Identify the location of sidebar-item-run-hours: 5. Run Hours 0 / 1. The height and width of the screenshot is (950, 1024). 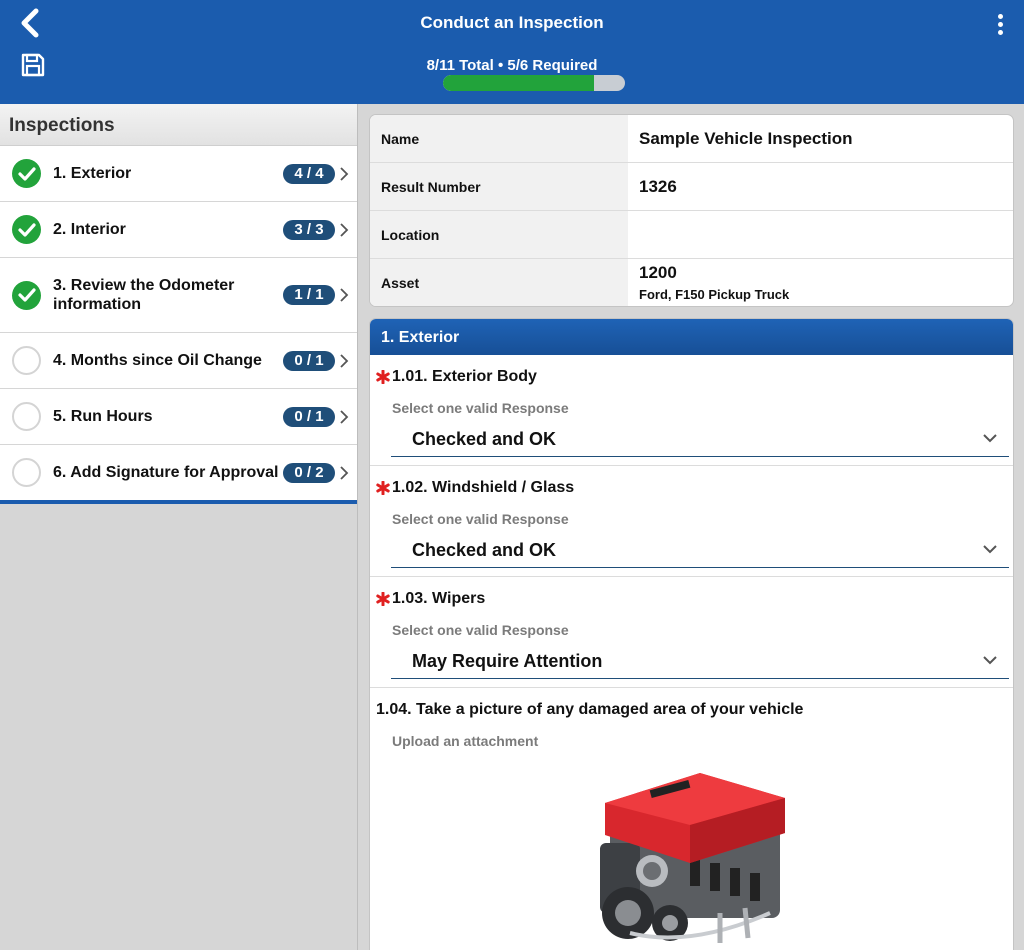
(178, 417).